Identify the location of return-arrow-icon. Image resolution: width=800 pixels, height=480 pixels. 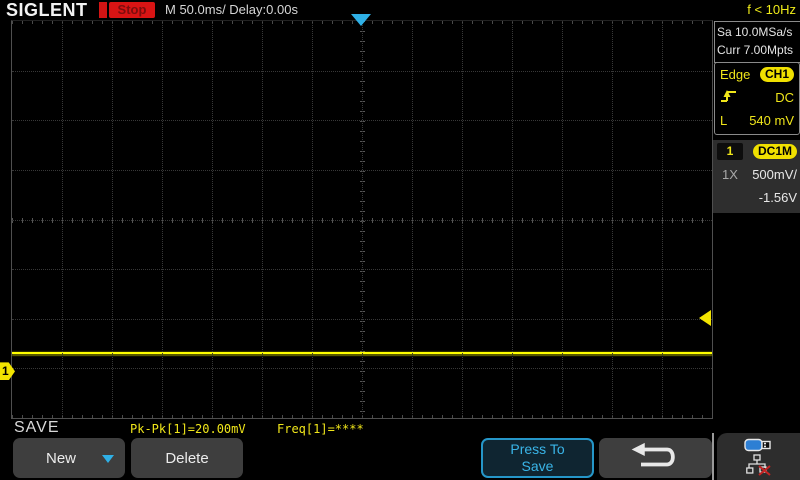
(656, 458).